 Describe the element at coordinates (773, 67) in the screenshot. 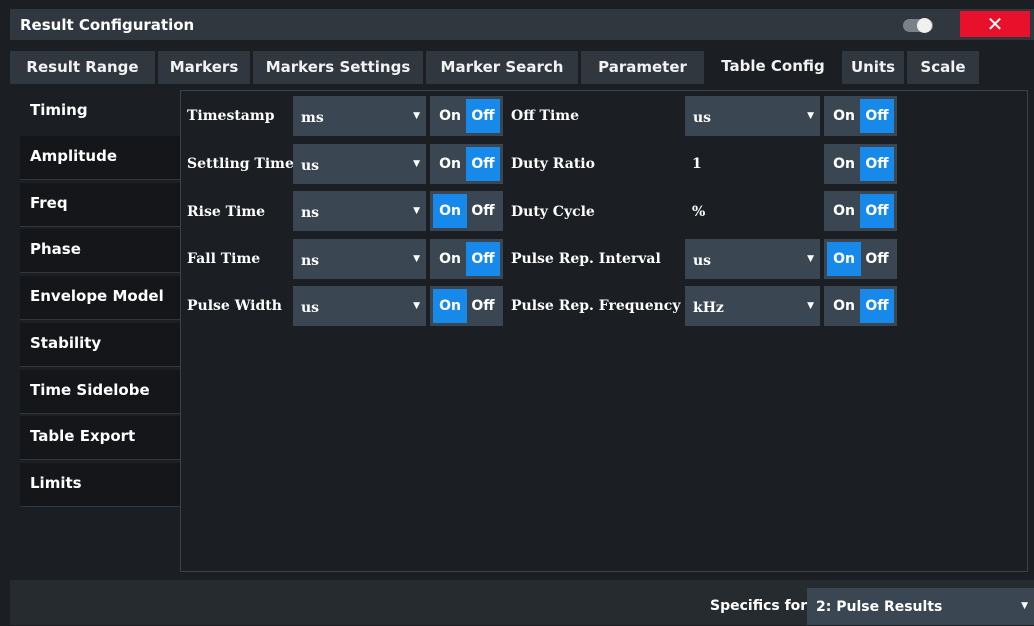

I see `tab-table-config: Table Config` at that location.